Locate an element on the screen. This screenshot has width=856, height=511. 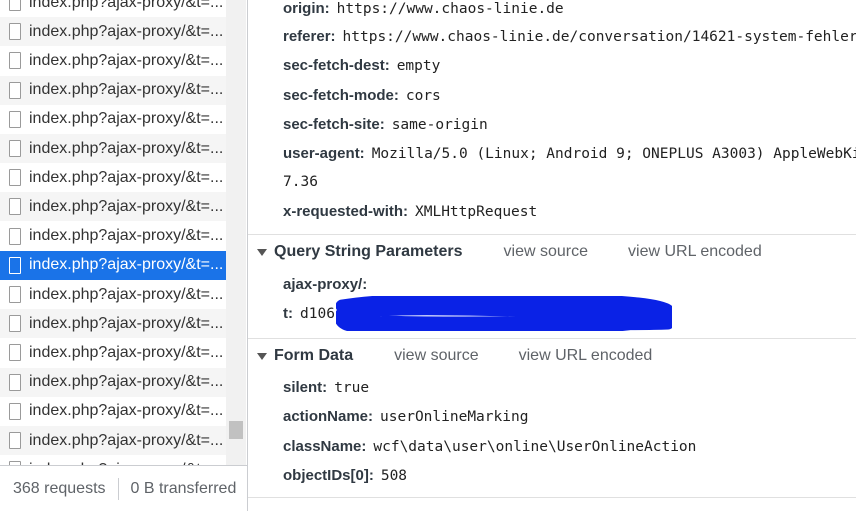
header-row-sec-fetch-mode: sec-fetch-mode: cors is located at coordinates (362, 95).